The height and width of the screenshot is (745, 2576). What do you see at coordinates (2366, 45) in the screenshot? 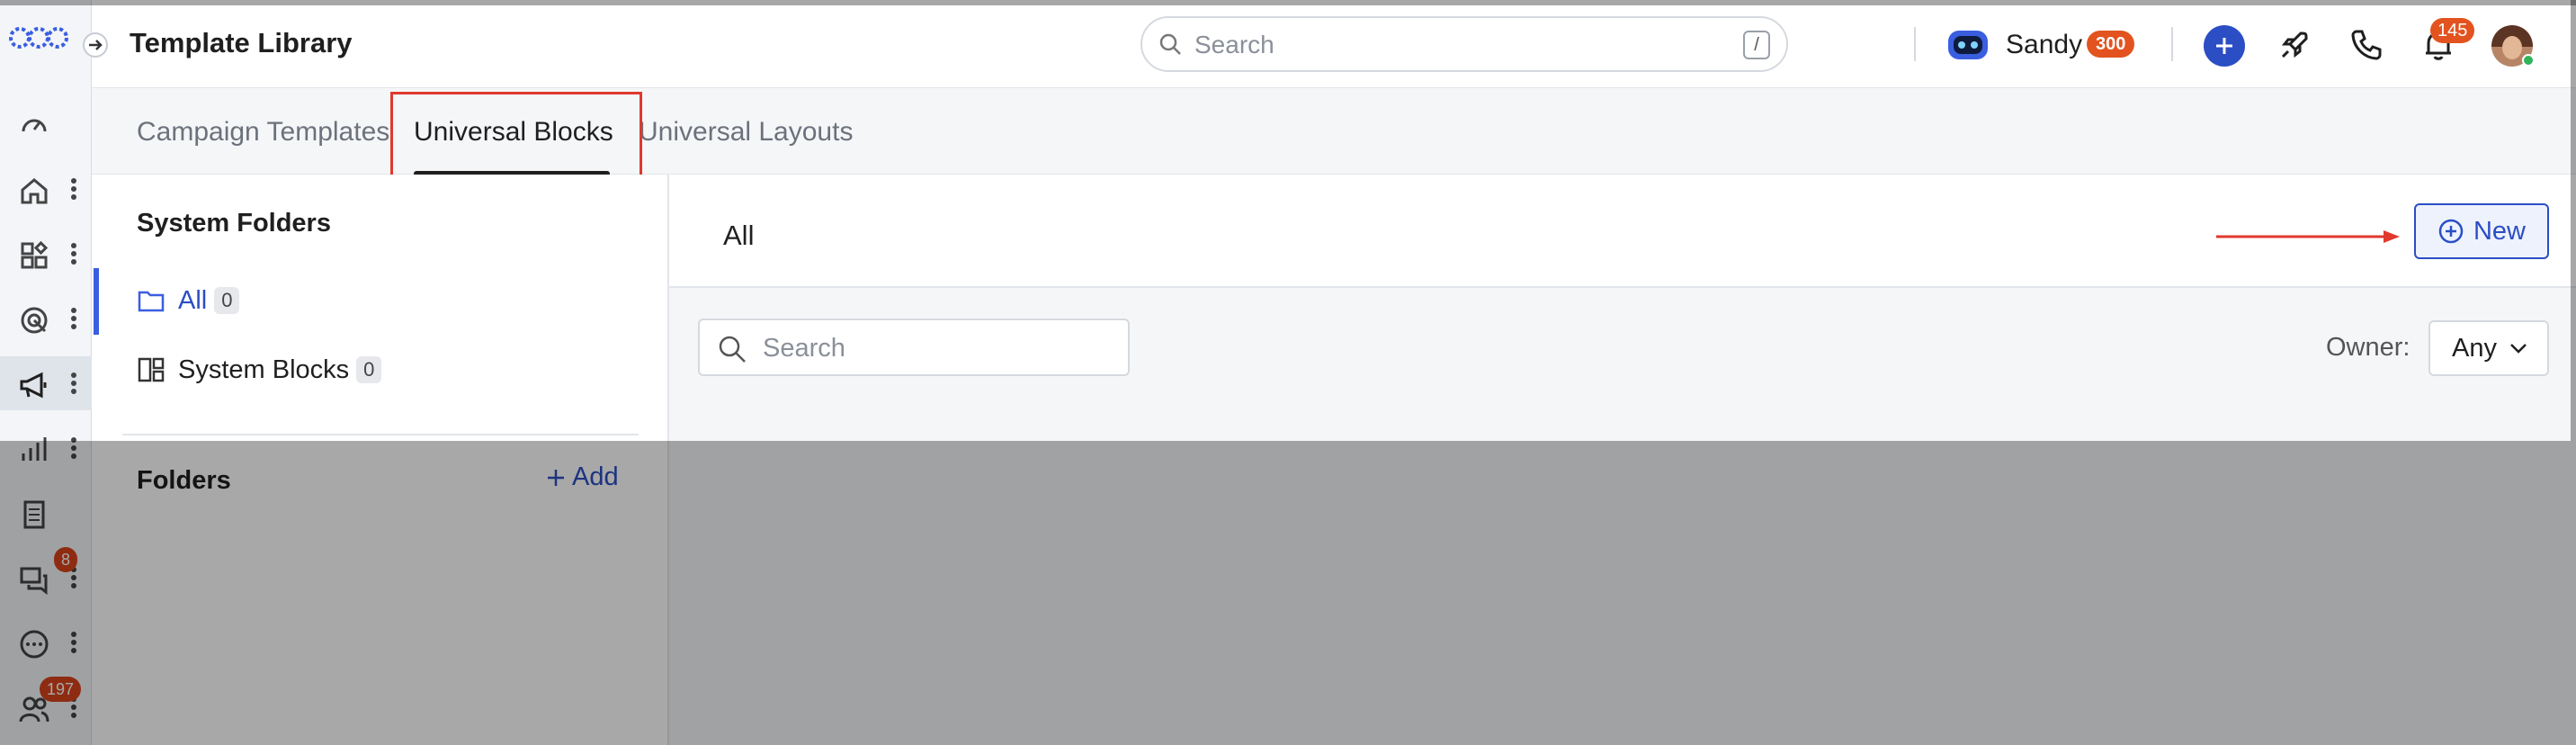
I see `phone-icon` at bounding box center [2366, 45].